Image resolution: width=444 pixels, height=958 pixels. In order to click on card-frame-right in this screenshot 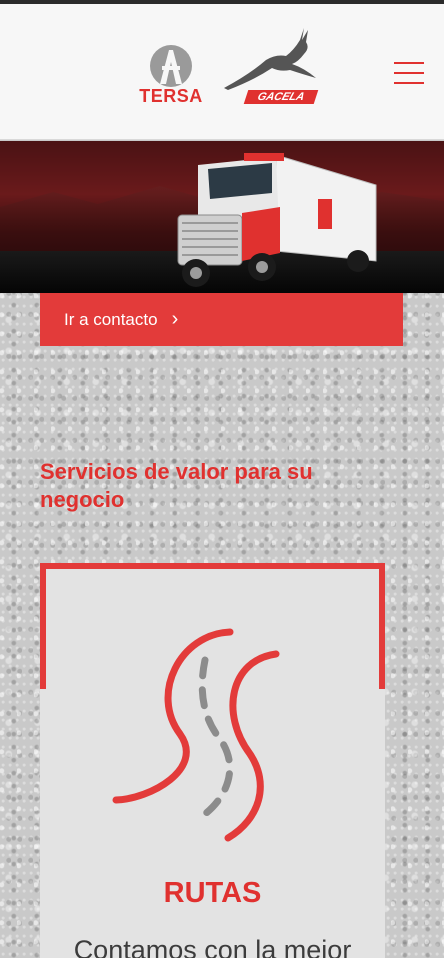, I will do `click(382, 626)`.